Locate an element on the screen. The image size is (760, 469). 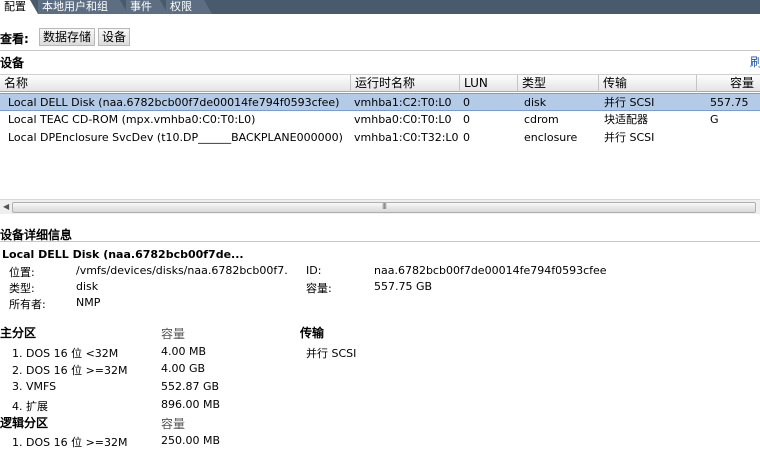
column-header-name: 名称 is located at coordinates (175, 83).